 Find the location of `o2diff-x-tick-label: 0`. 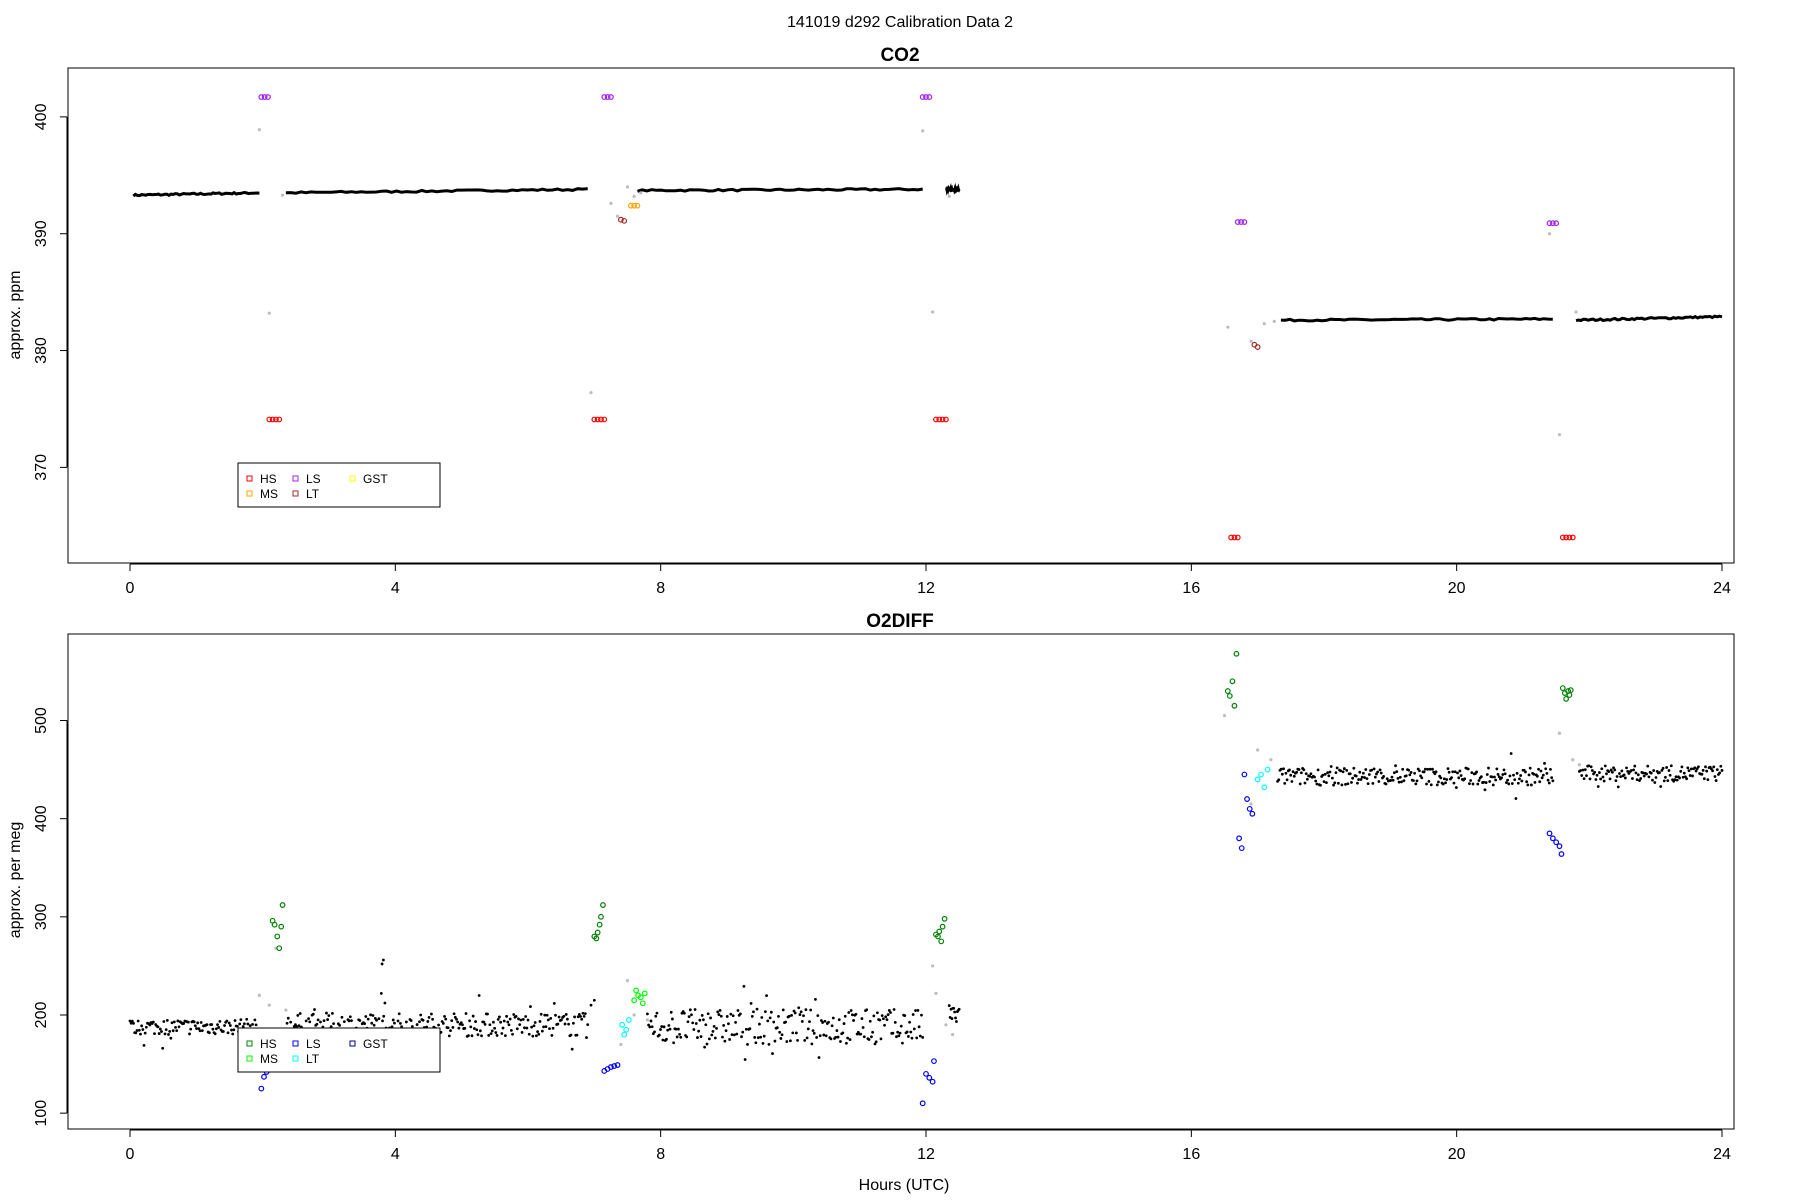

o2diff-x-tick-label: 0 is located at coordinates (130, 1154).